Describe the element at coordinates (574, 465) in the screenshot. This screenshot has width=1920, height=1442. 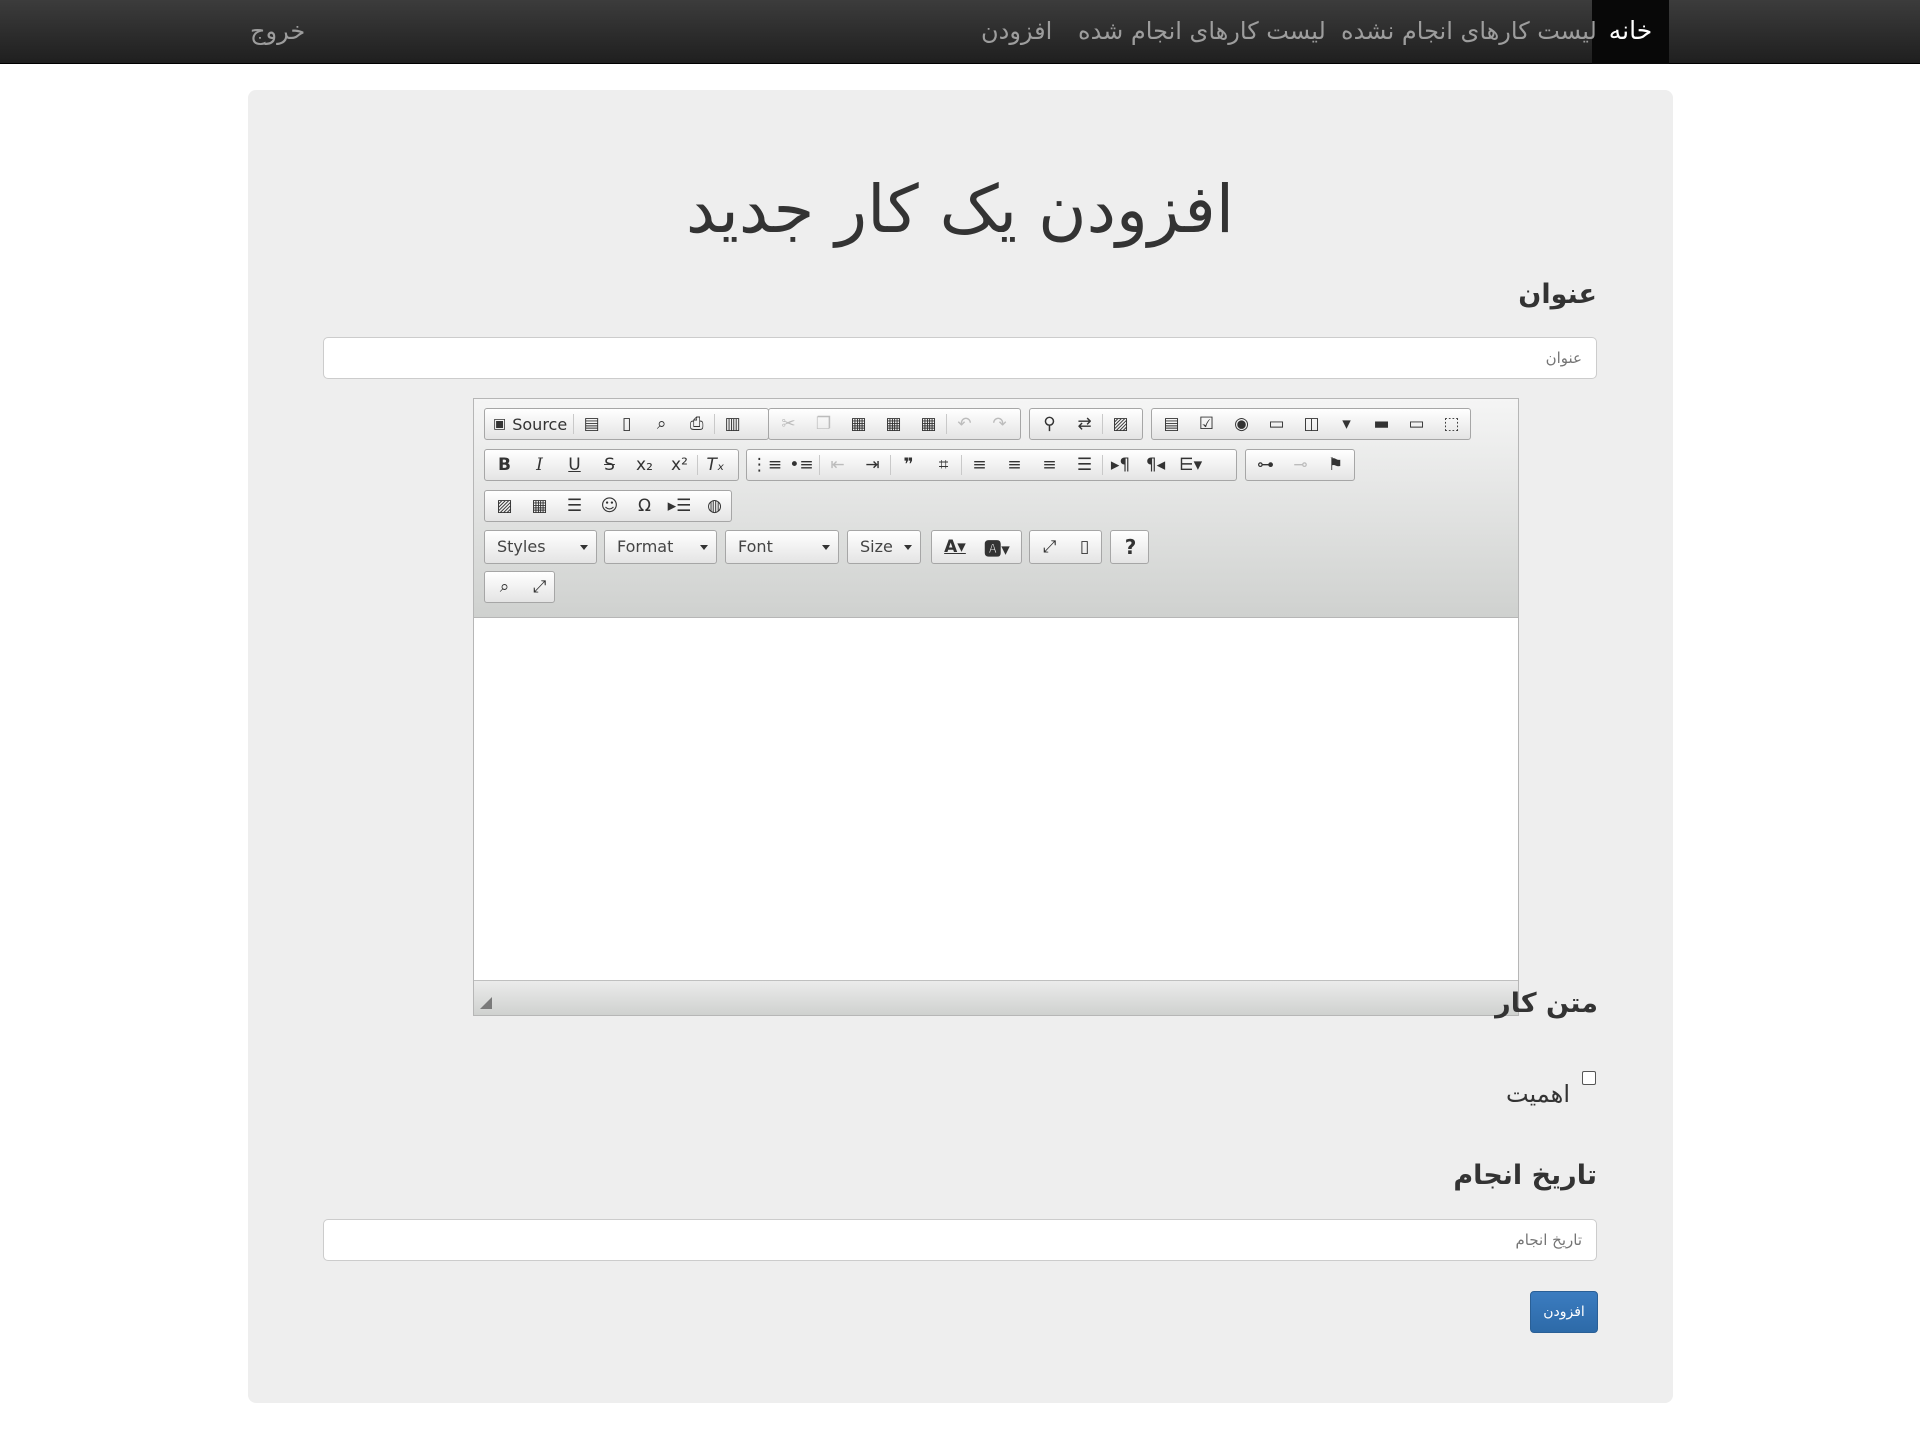
I see `underline-button: U` at that location.